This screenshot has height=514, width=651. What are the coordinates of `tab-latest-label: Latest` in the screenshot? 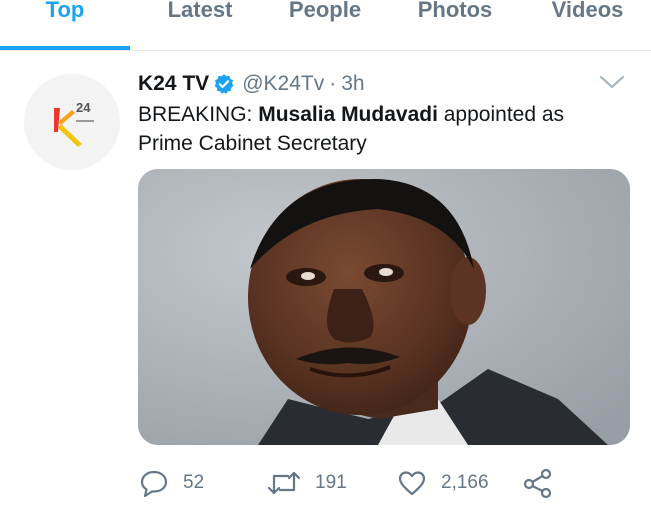 It's located at (200, 11).